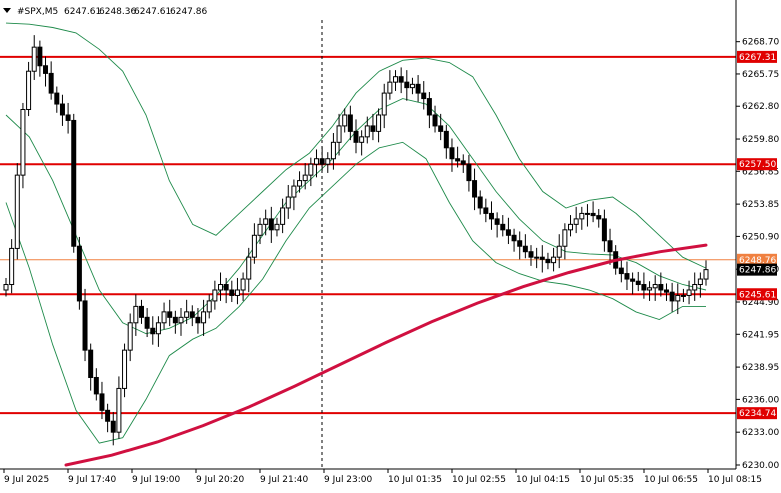 This screenshot has width=781, height=493. What do you see at coordinates (82, 12) in the screenshot?
I see `ohlc-open: 6247.61` at bounding box center [82, 12].